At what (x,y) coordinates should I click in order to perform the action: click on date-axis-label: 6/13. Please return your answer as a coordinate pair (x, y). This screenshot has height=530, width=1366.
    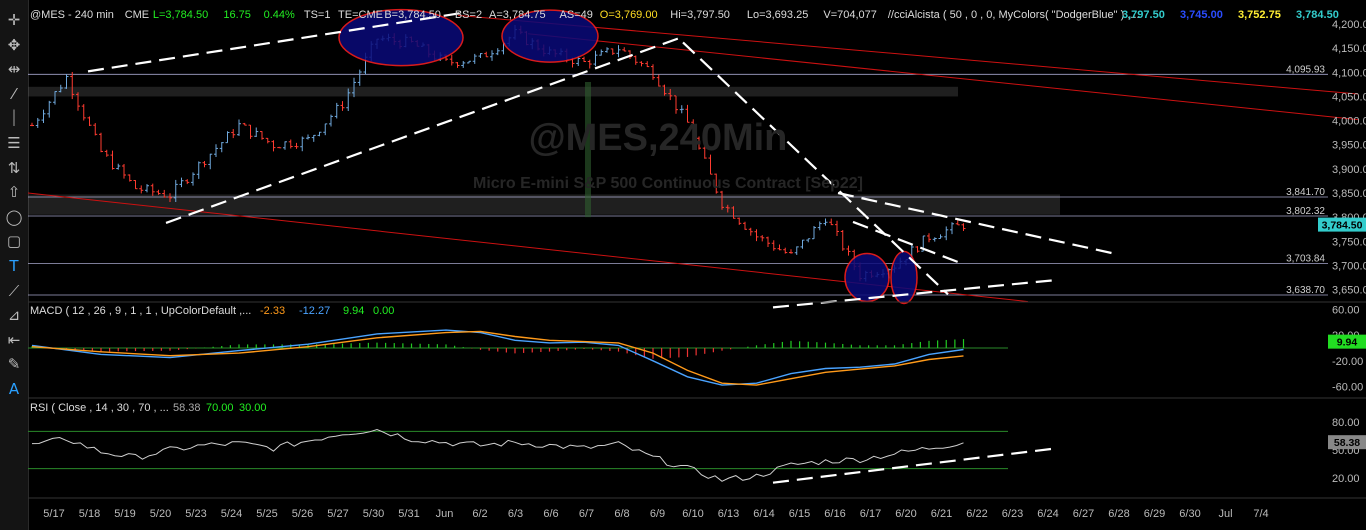
    Looking at the image, I should click on (728, 514).